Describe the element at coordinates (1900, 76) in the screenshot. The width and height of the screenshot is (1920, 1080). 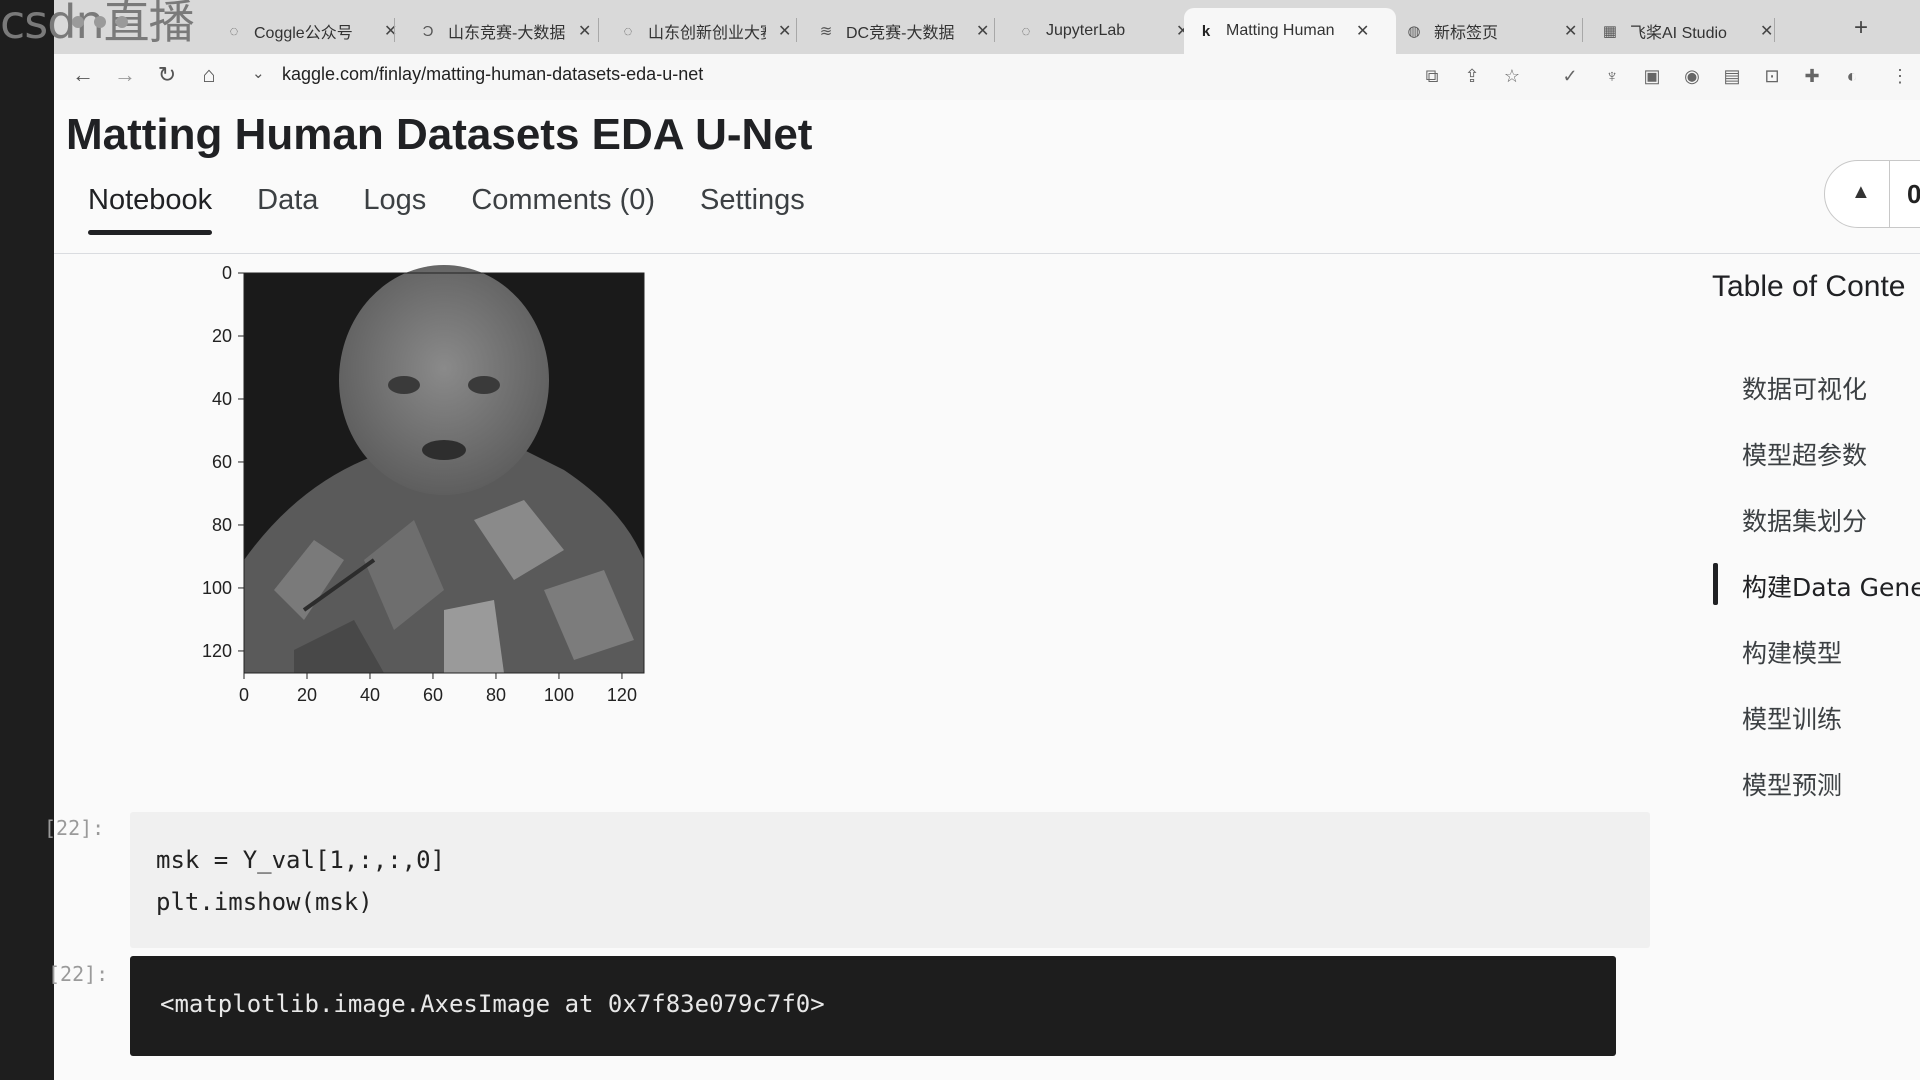
I see `menu-icon: ⋮` at that location.